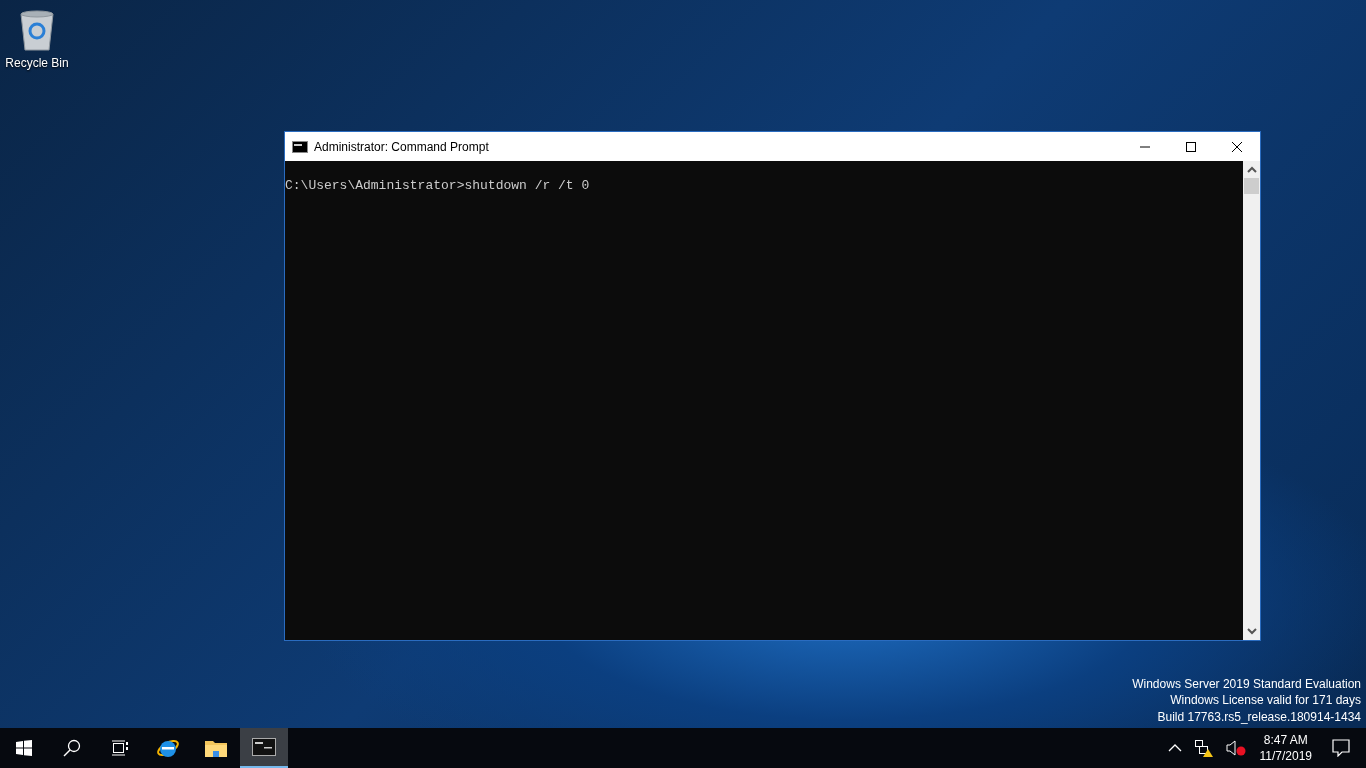 The image size is (1366, 768). I want to click on scrollbar, so click(1251, 400).